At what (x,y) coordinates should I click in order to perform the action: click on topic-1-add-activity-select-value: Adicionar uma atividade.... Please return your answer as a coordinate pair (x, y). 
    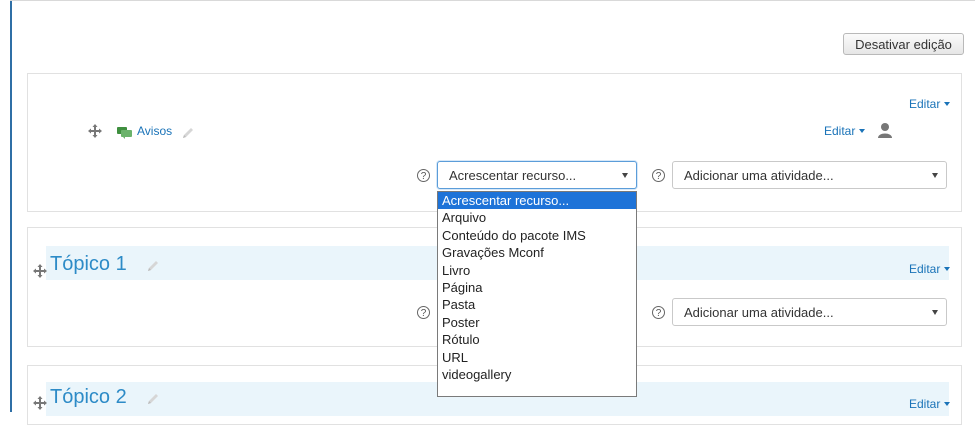
    Looking at the image, I should click on (759, 312).